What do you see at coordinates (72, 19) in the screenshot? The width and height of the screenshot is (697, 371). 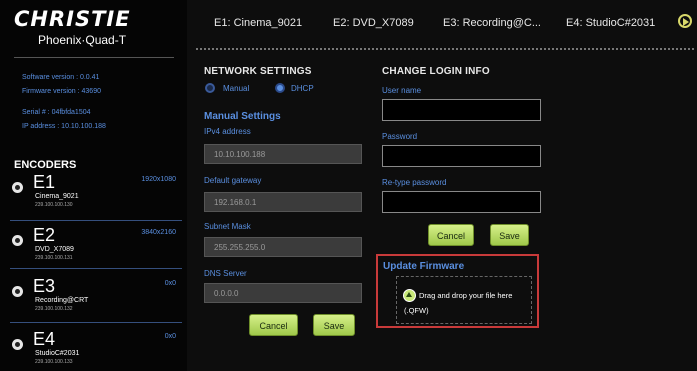 I see `brand-name: CHRISTIE` at bounding box center [72, 19].